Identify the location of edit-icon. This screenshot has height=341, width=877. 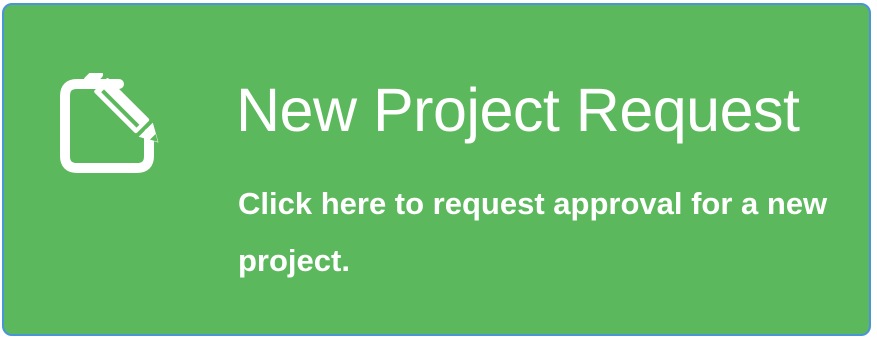
(121, 123).